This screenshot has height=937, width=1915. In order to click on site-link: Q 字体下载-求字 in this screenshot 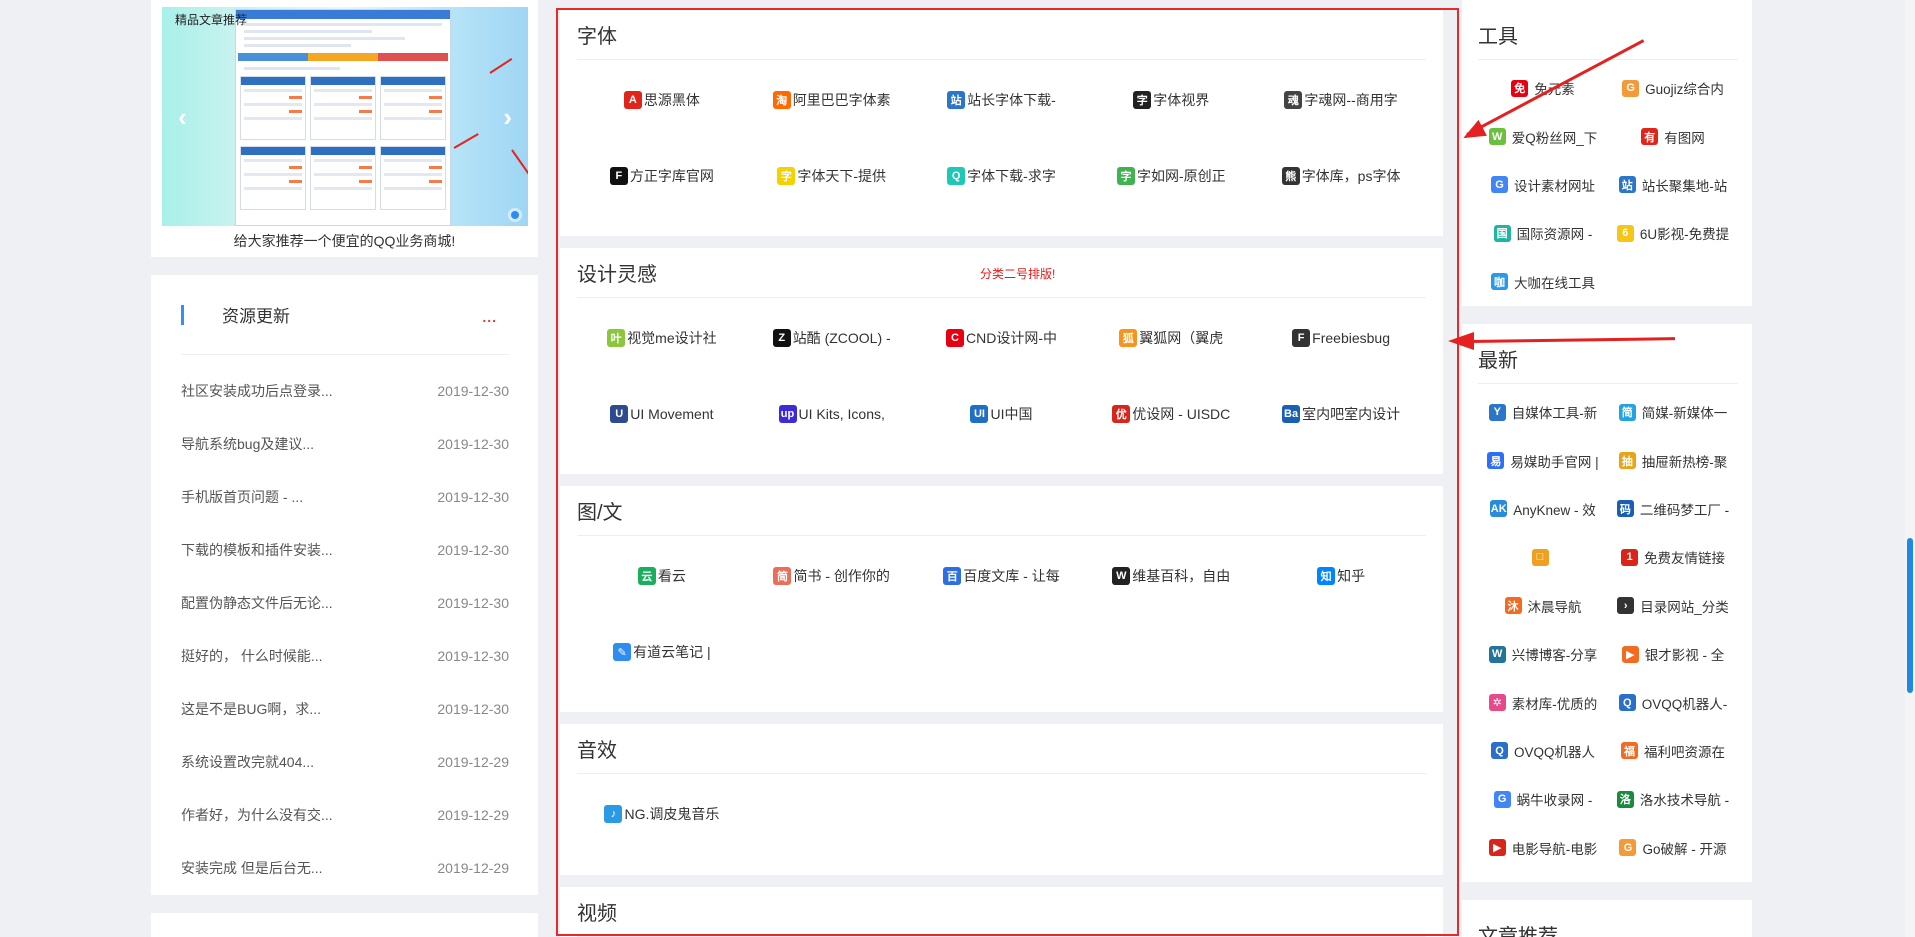, I will do `click(1002, 176)`.